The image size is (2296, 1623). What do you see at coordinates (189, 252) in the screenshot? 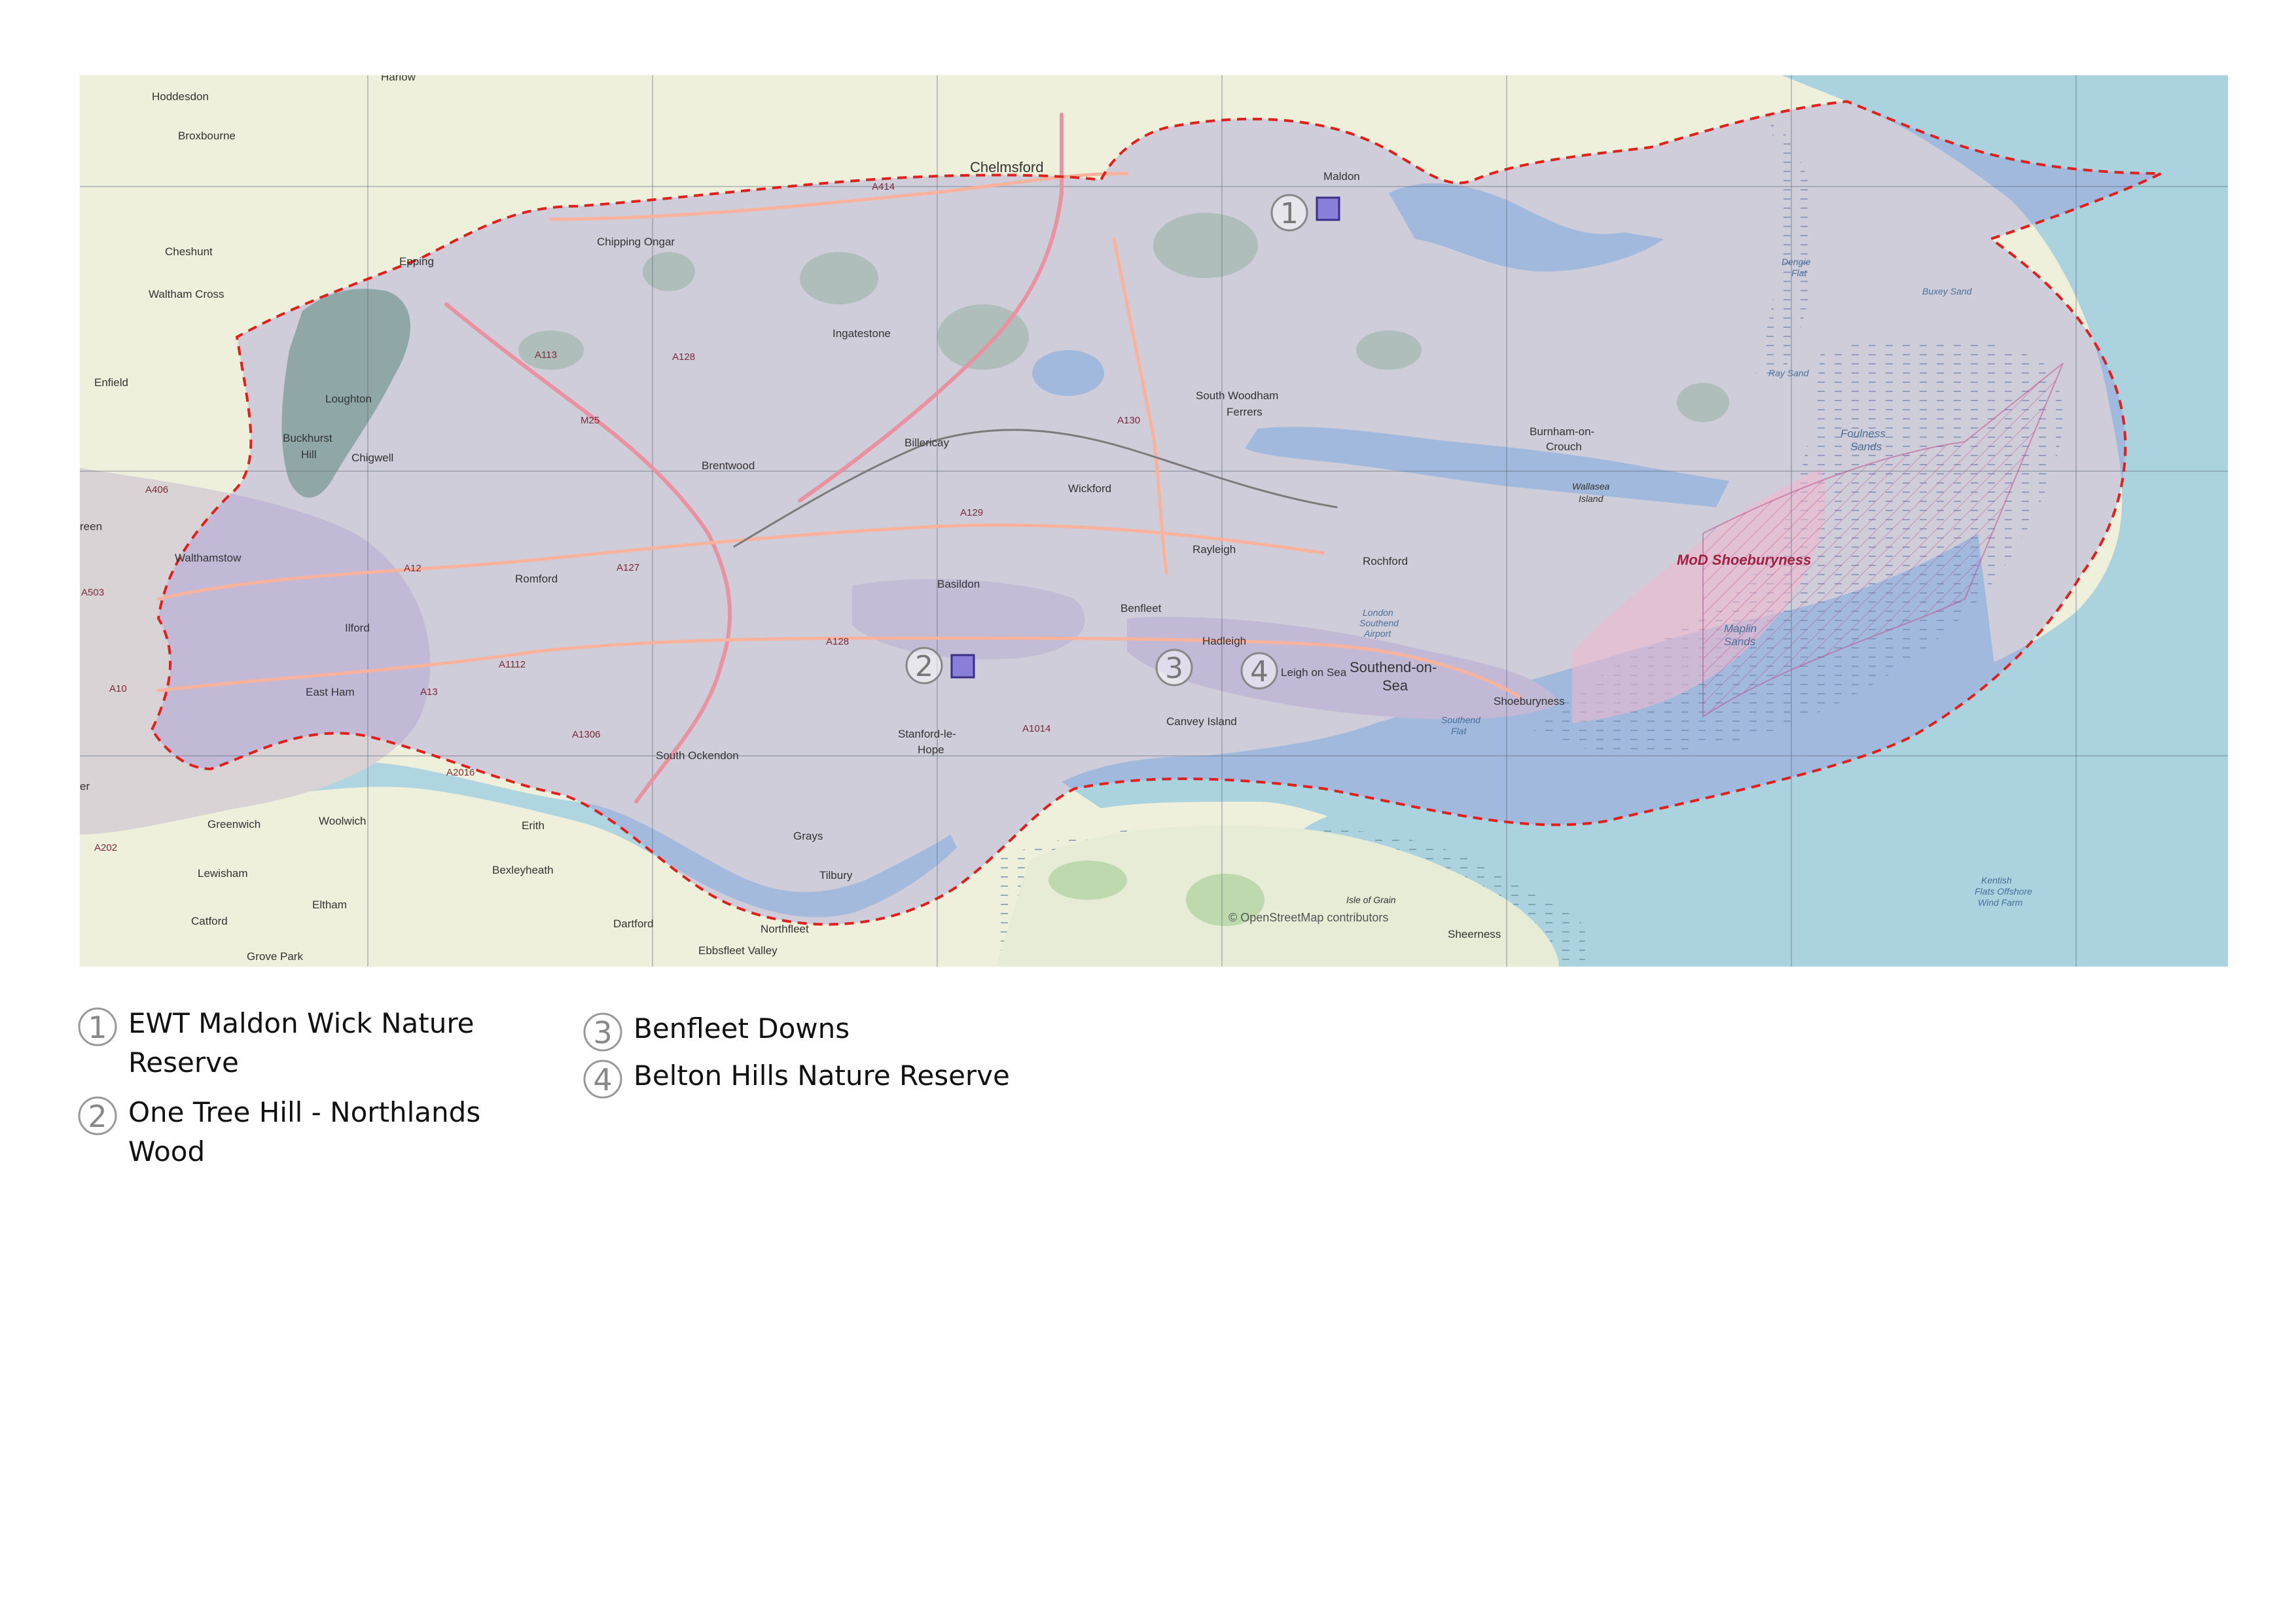
I see `place-label: Cheshunt` at bounding box center [189, 252].